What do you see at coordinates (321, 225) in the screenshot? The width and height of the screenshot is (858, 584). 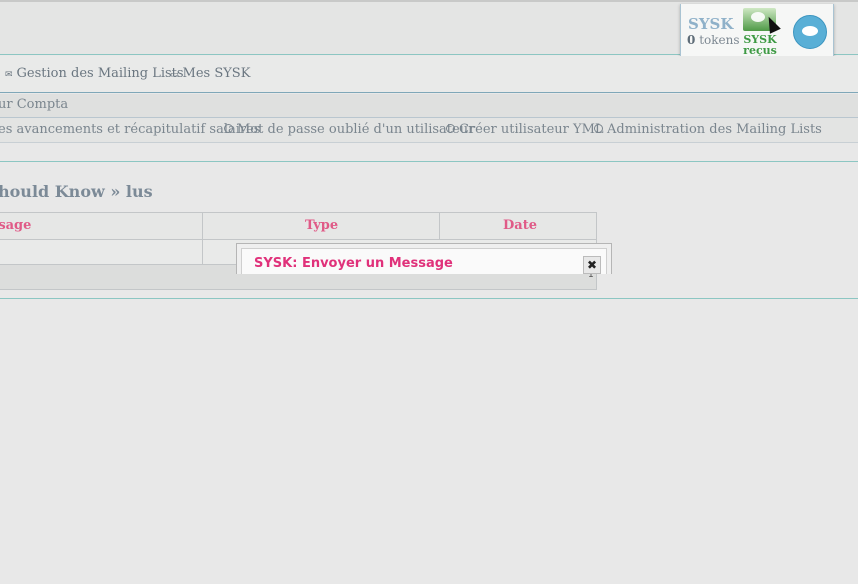 I see `column-header-type: Type` at bounding box center [321, 225].